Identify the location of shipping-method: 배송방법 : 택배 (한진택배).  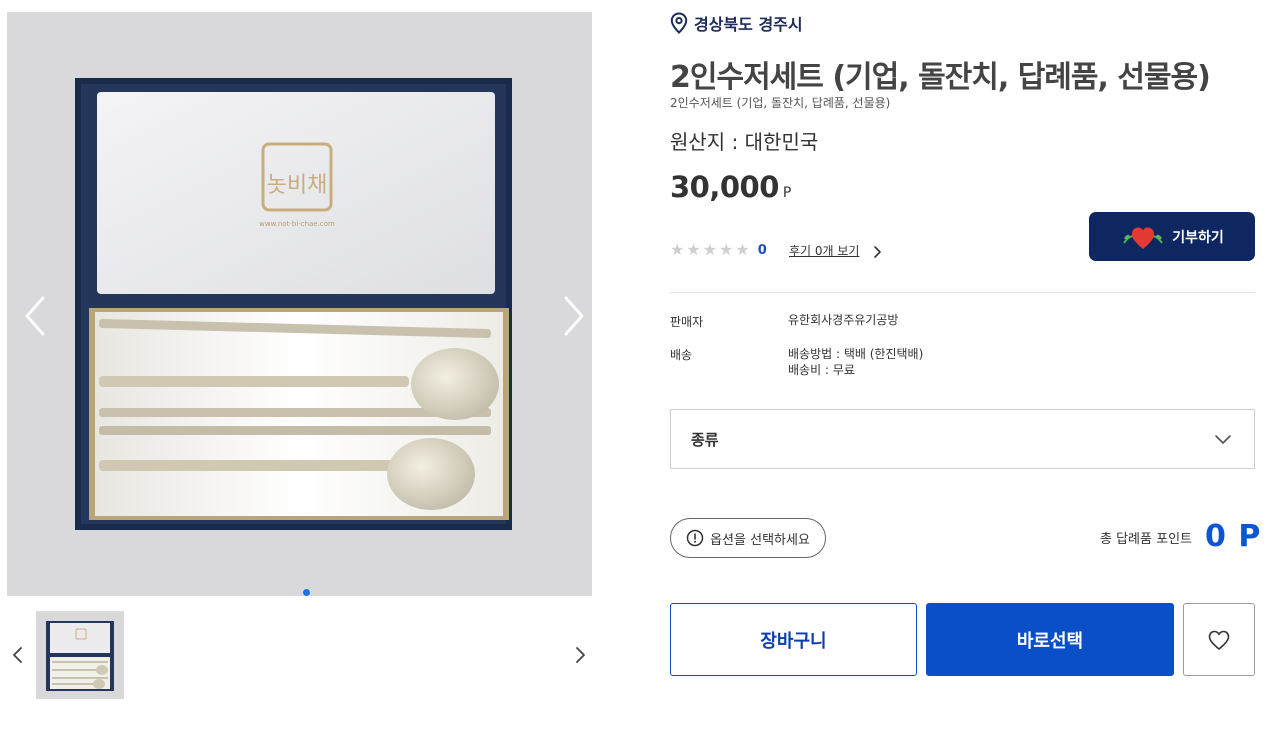
(856, 354).